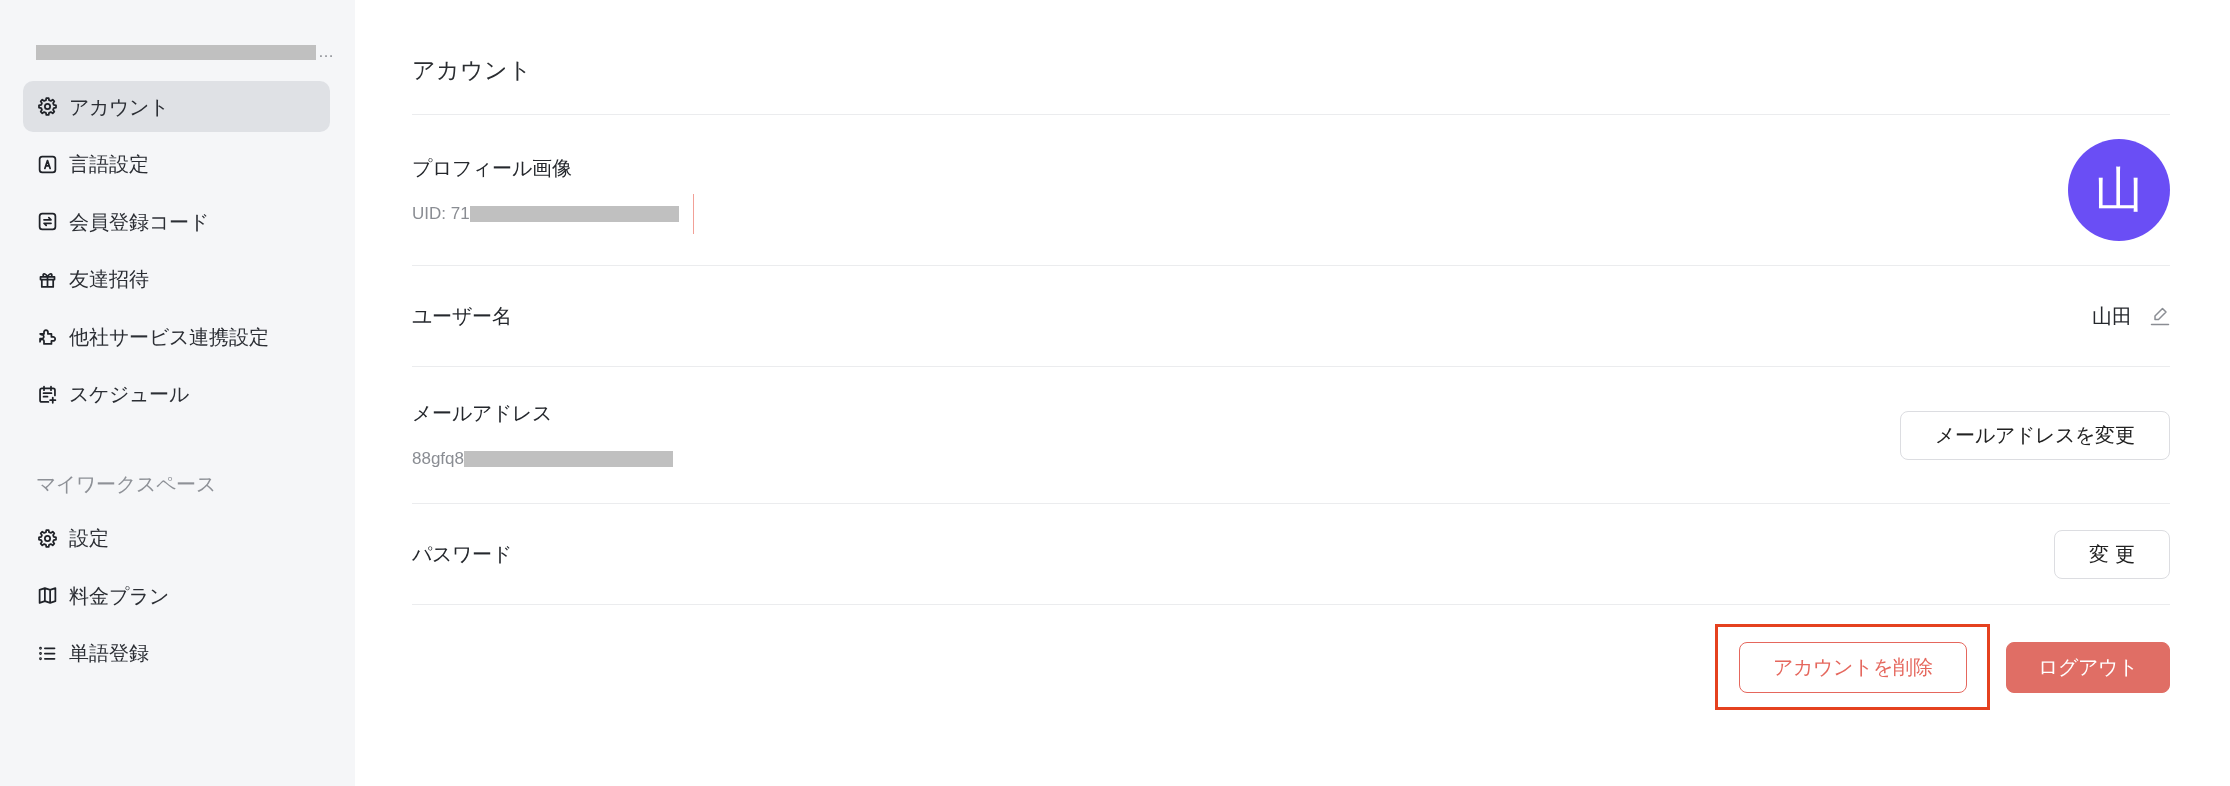  I want to click on swap-box-icon, so click(47, 221).